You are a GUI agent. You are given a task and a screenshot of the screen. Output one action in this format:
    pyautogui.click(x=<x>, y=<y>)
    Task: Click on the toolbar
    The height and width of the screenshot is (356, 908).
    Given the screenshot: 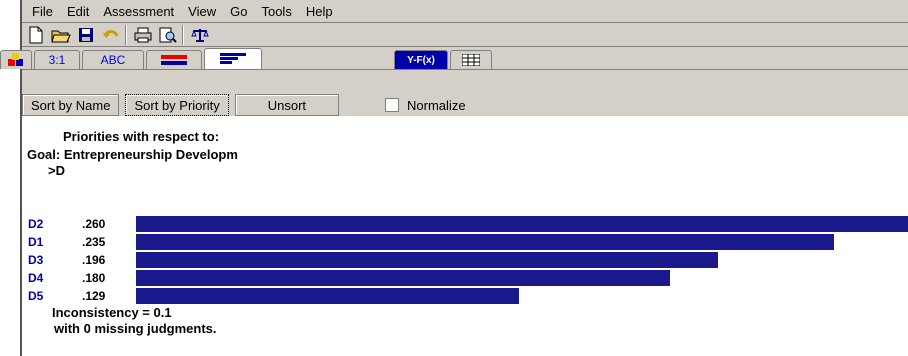 What is the action you would take?
    pyautogui.click(x=465, y=35)
    